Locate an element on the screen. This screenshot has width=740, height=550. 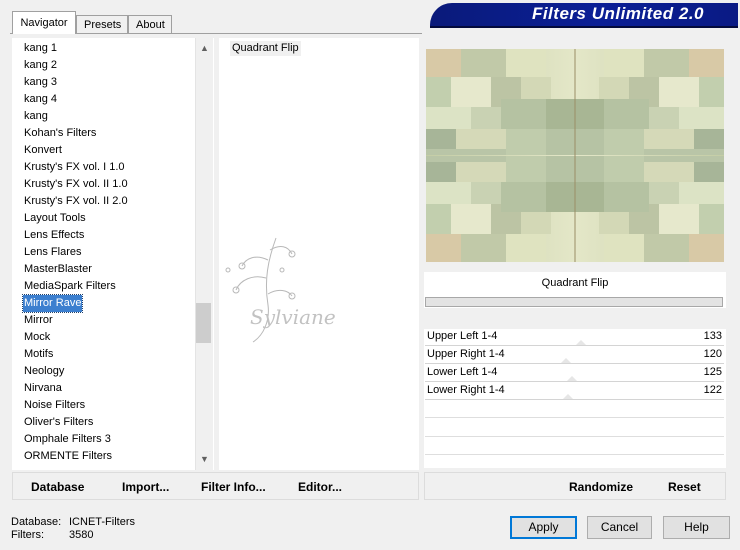
scroll-up-icon: ▲ is located at coordinates (204, 48).